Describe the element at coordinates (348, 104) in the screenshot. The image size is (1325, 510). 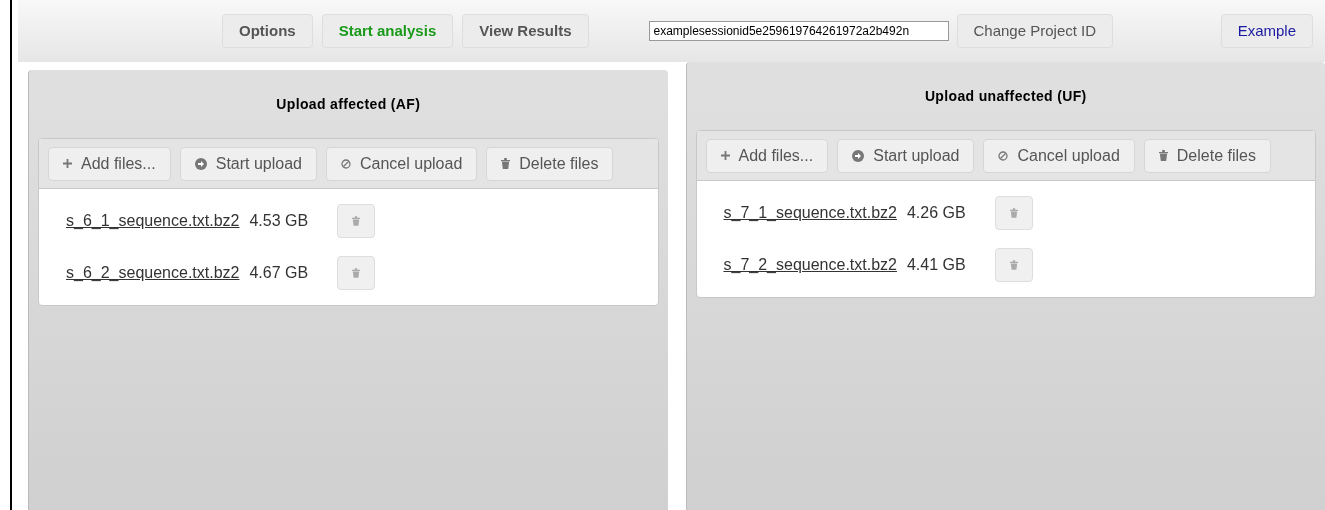
I see `panel-title: Upload affected (AF)` at that location.